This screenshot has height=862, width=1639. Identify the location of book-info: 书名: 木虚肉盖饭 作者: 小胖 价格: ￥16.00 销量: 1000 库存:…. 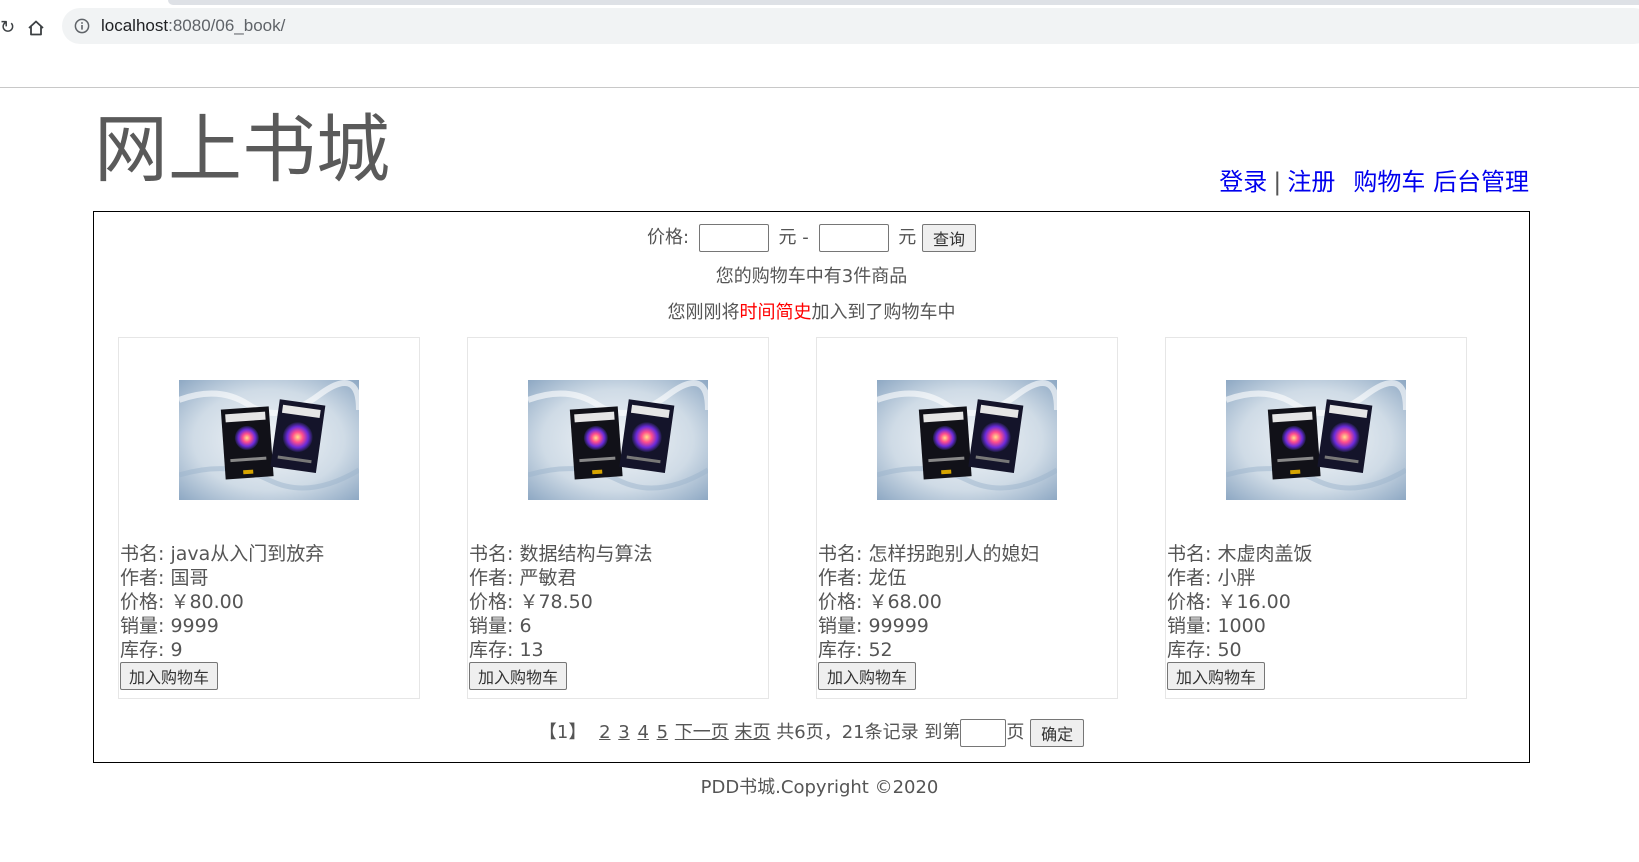
(1239, 602).